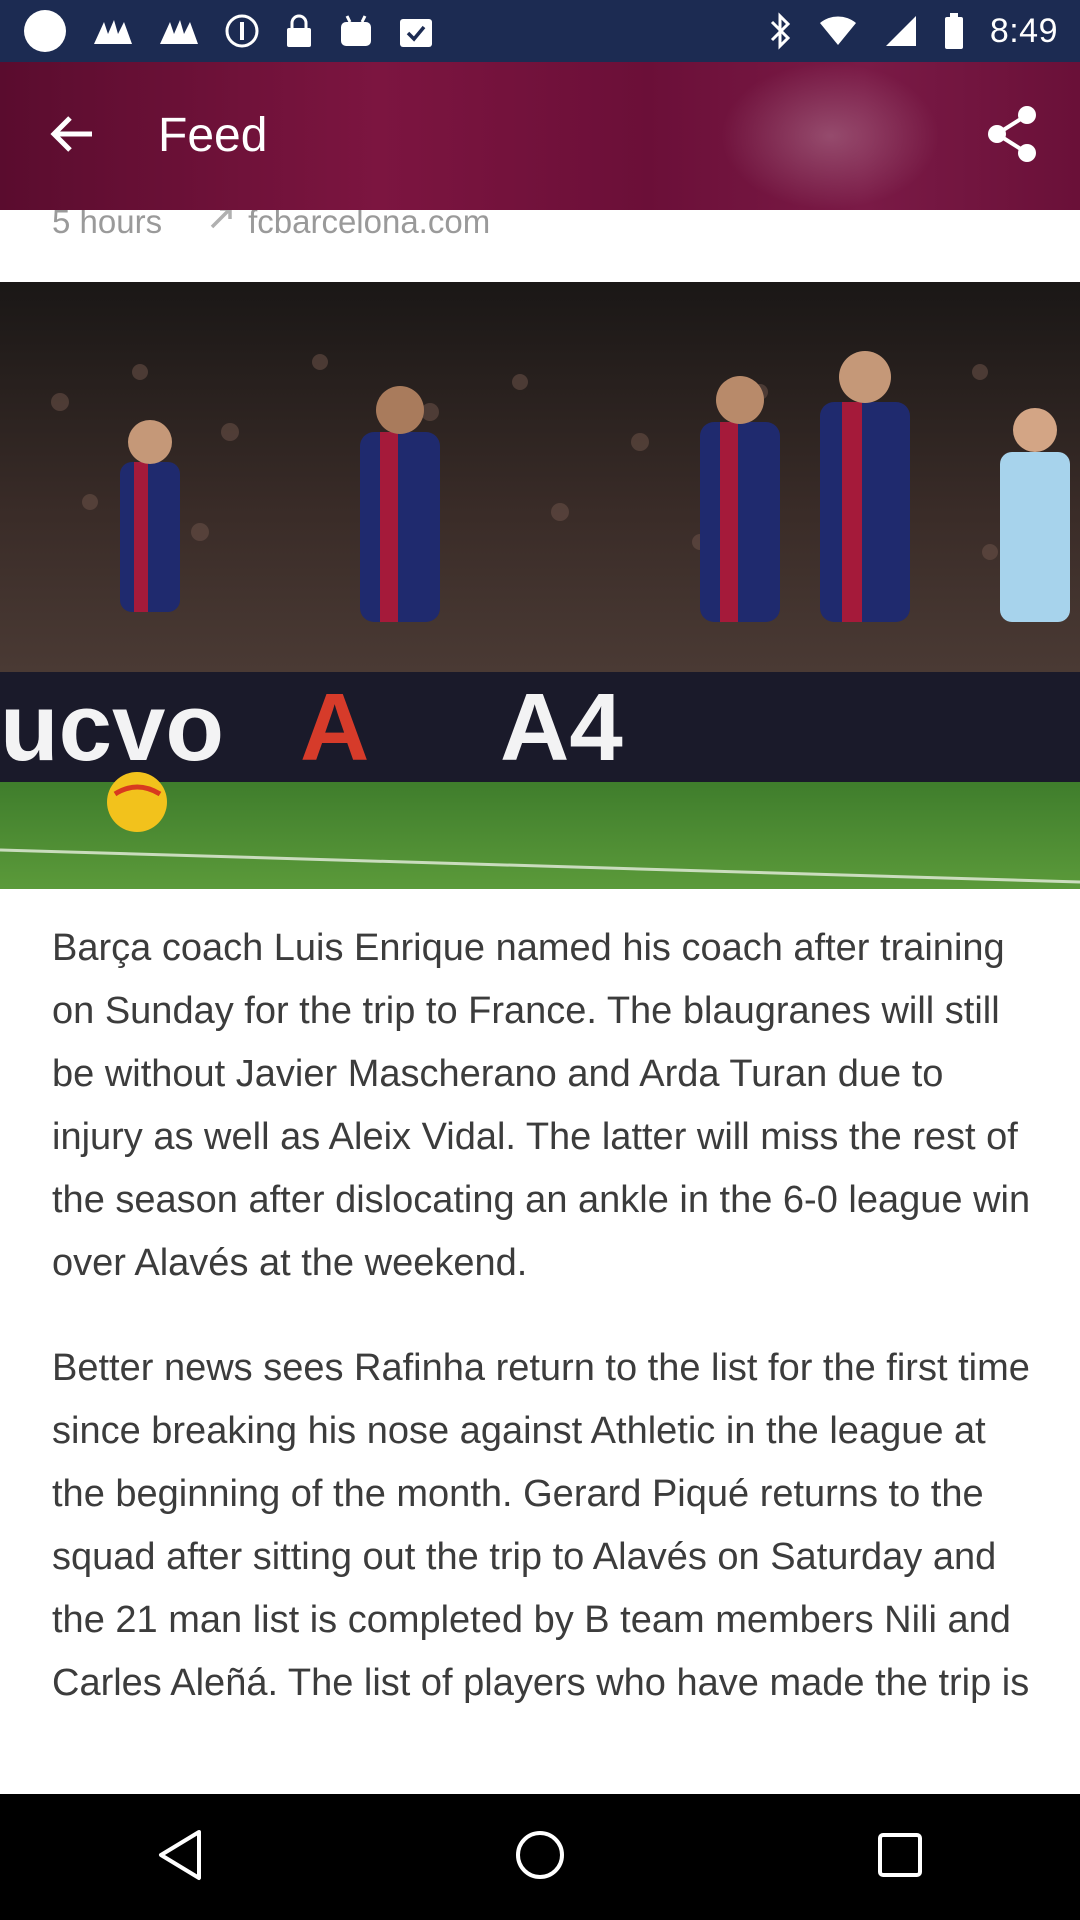 This screenshot has width=1080, height=1920. Describe the element at coordinates (356, 31) in the screenshot. I see `android-icon` at that location.